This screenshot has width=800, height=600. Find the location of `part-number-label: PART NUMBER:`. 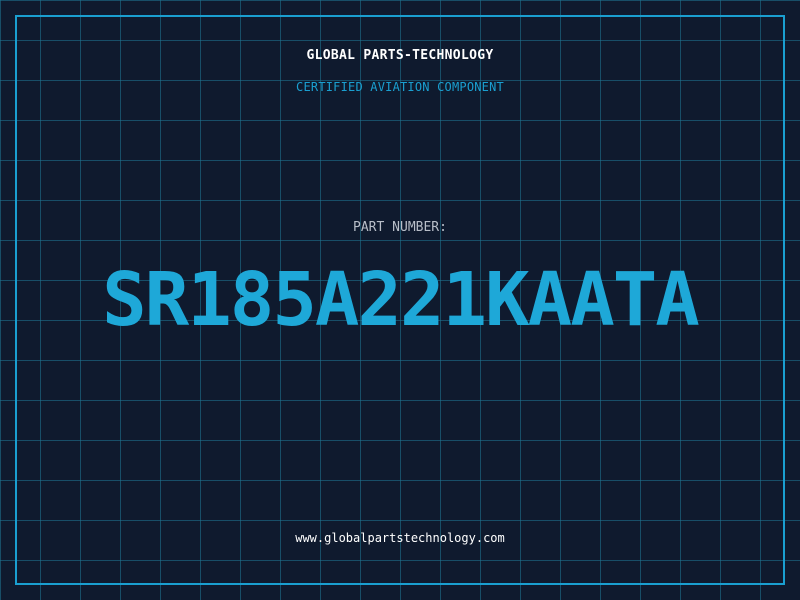

part-number-label: PART NUMBER: is located at coordinates (400, 227).